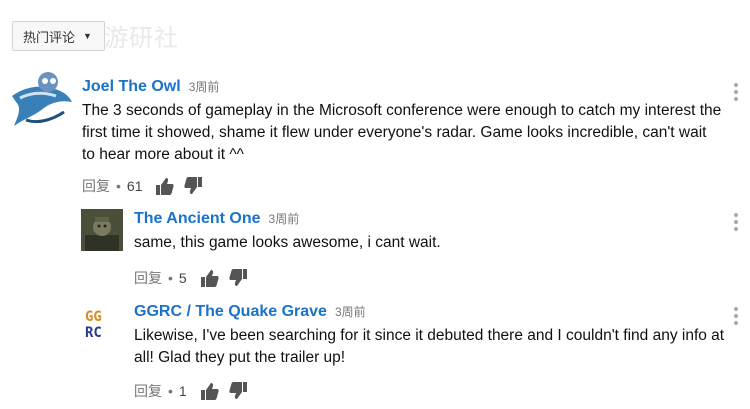 The width and height of the screenshot is (750, 409). I want to click on sort-dropdown: 热门评论 ▼, so click(58, 36).